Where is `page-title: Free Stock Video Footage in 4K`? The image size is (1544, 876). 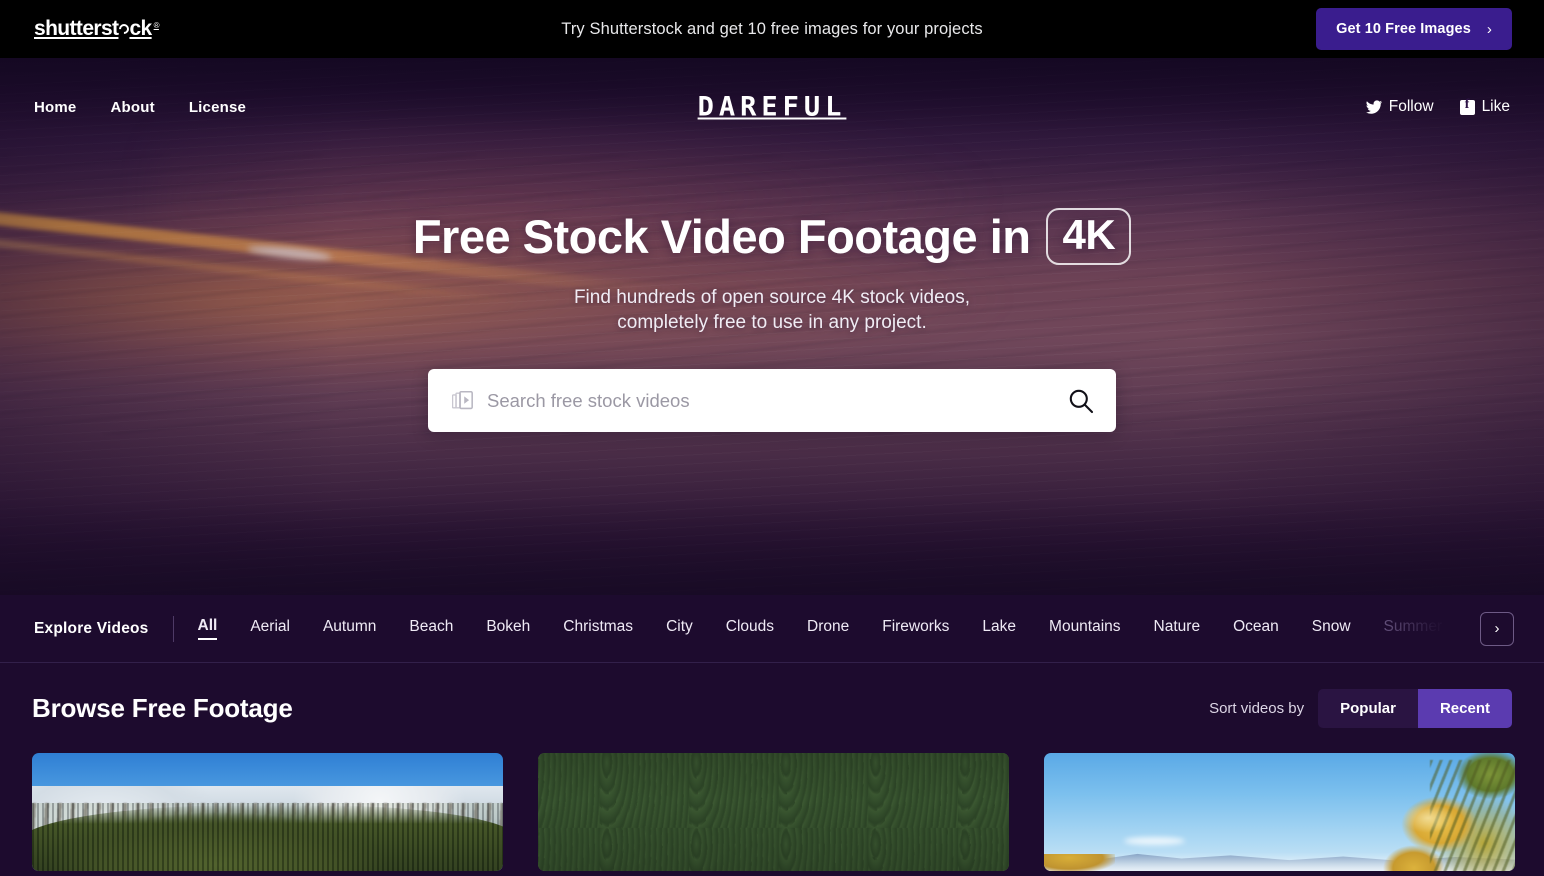 page-title: Free Stock Video Footage in 4K is located at coordinates (772, 236).